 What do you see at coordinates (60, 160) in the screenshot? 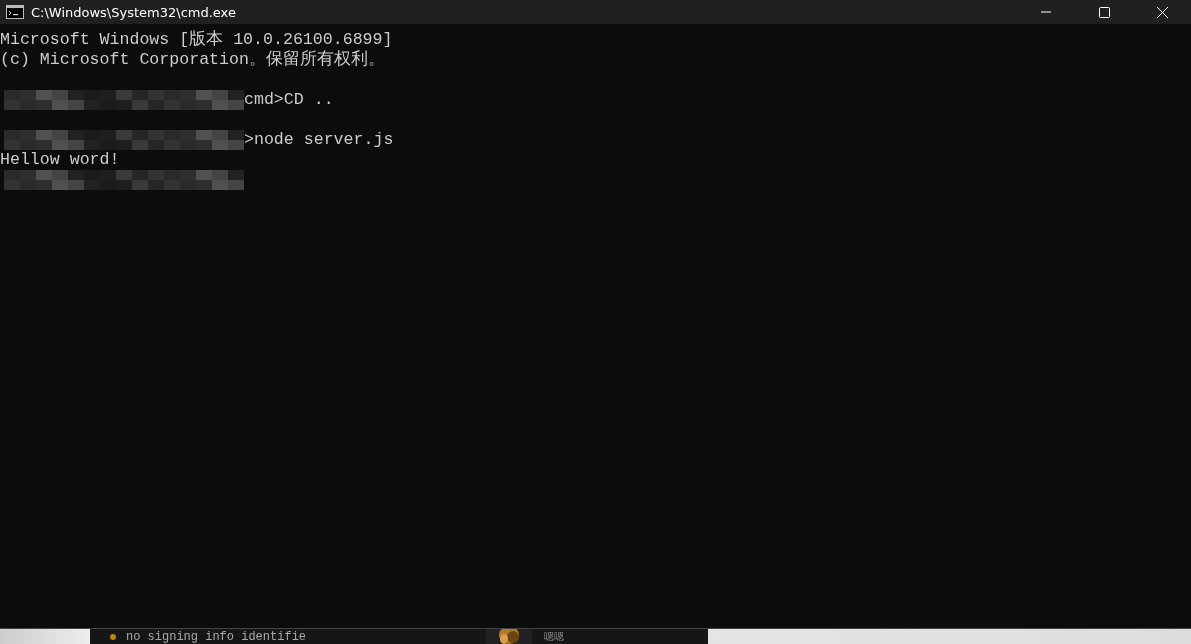
I see `console-line: Hellow word!` at bounding box center [60, 160].